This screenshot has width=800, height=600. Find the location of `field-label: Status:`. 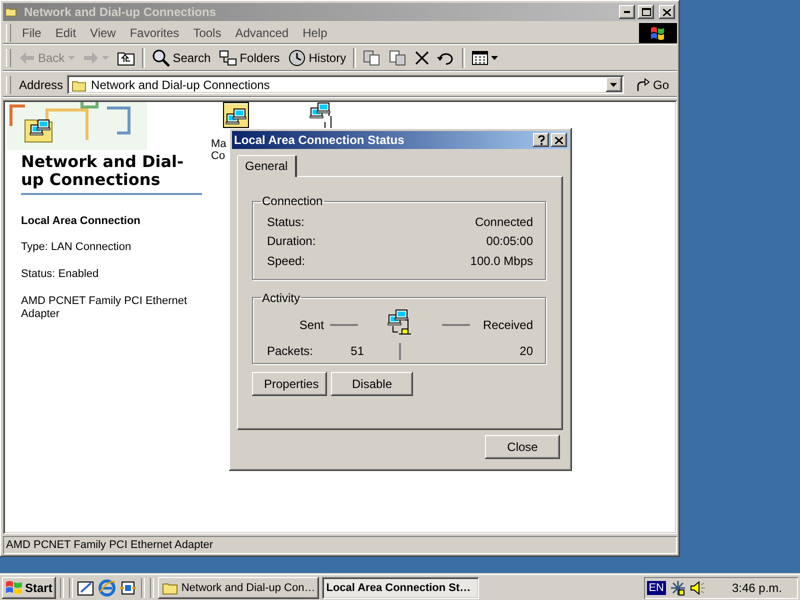

field-label: Status: is located at coordinates (285, 221).